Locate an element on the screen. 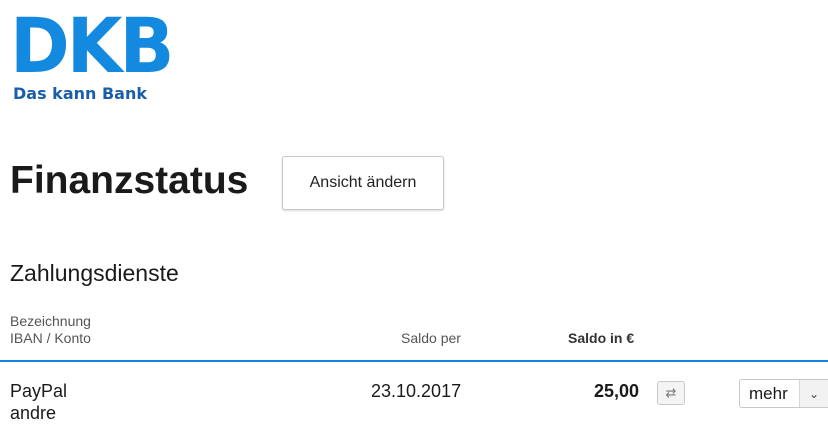 The image size is (828, 439). balance-amount: 25,00 is located at coordinates (617, 391).